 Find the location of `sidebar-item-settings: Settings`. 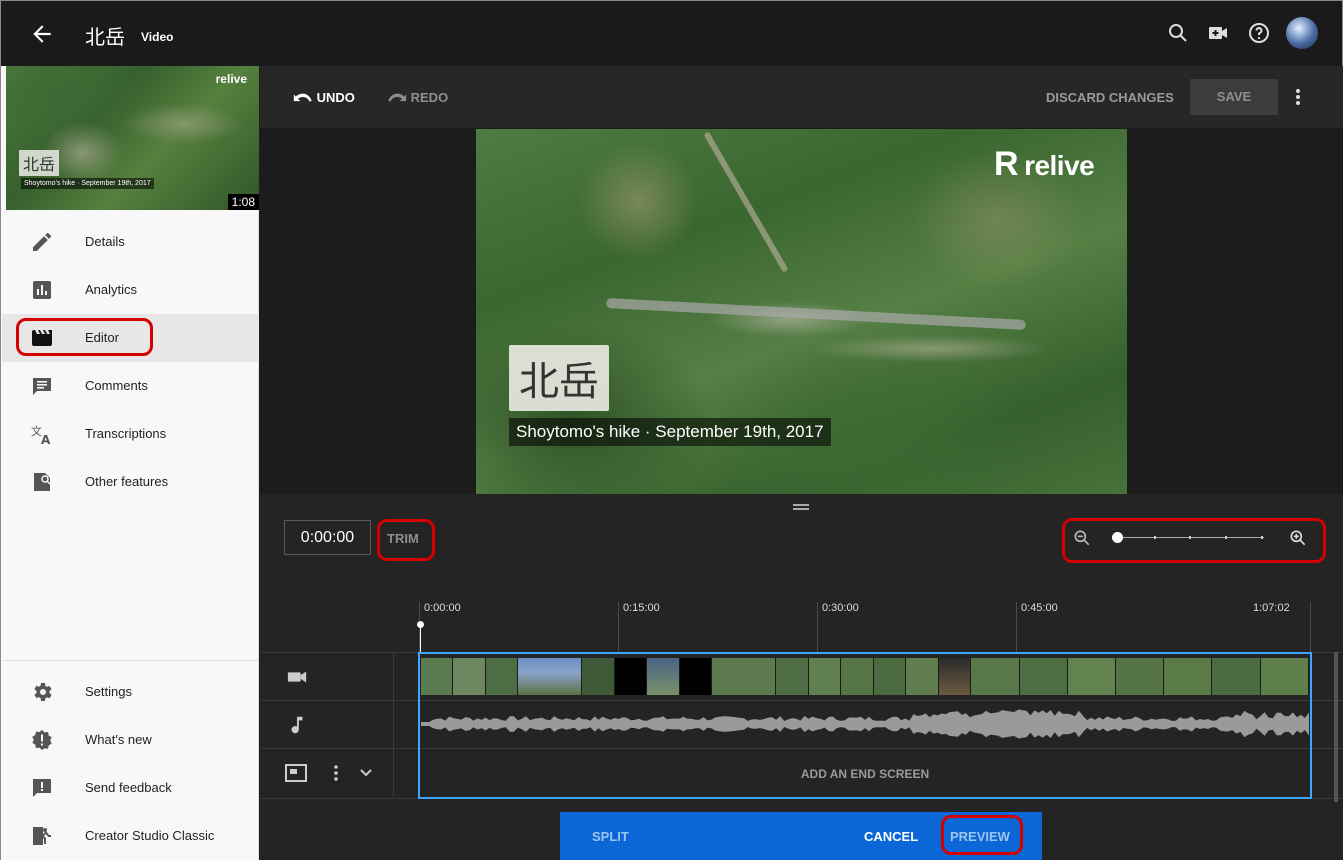

sidebar-item-settings: Settings is located at coordinates (130, 692).